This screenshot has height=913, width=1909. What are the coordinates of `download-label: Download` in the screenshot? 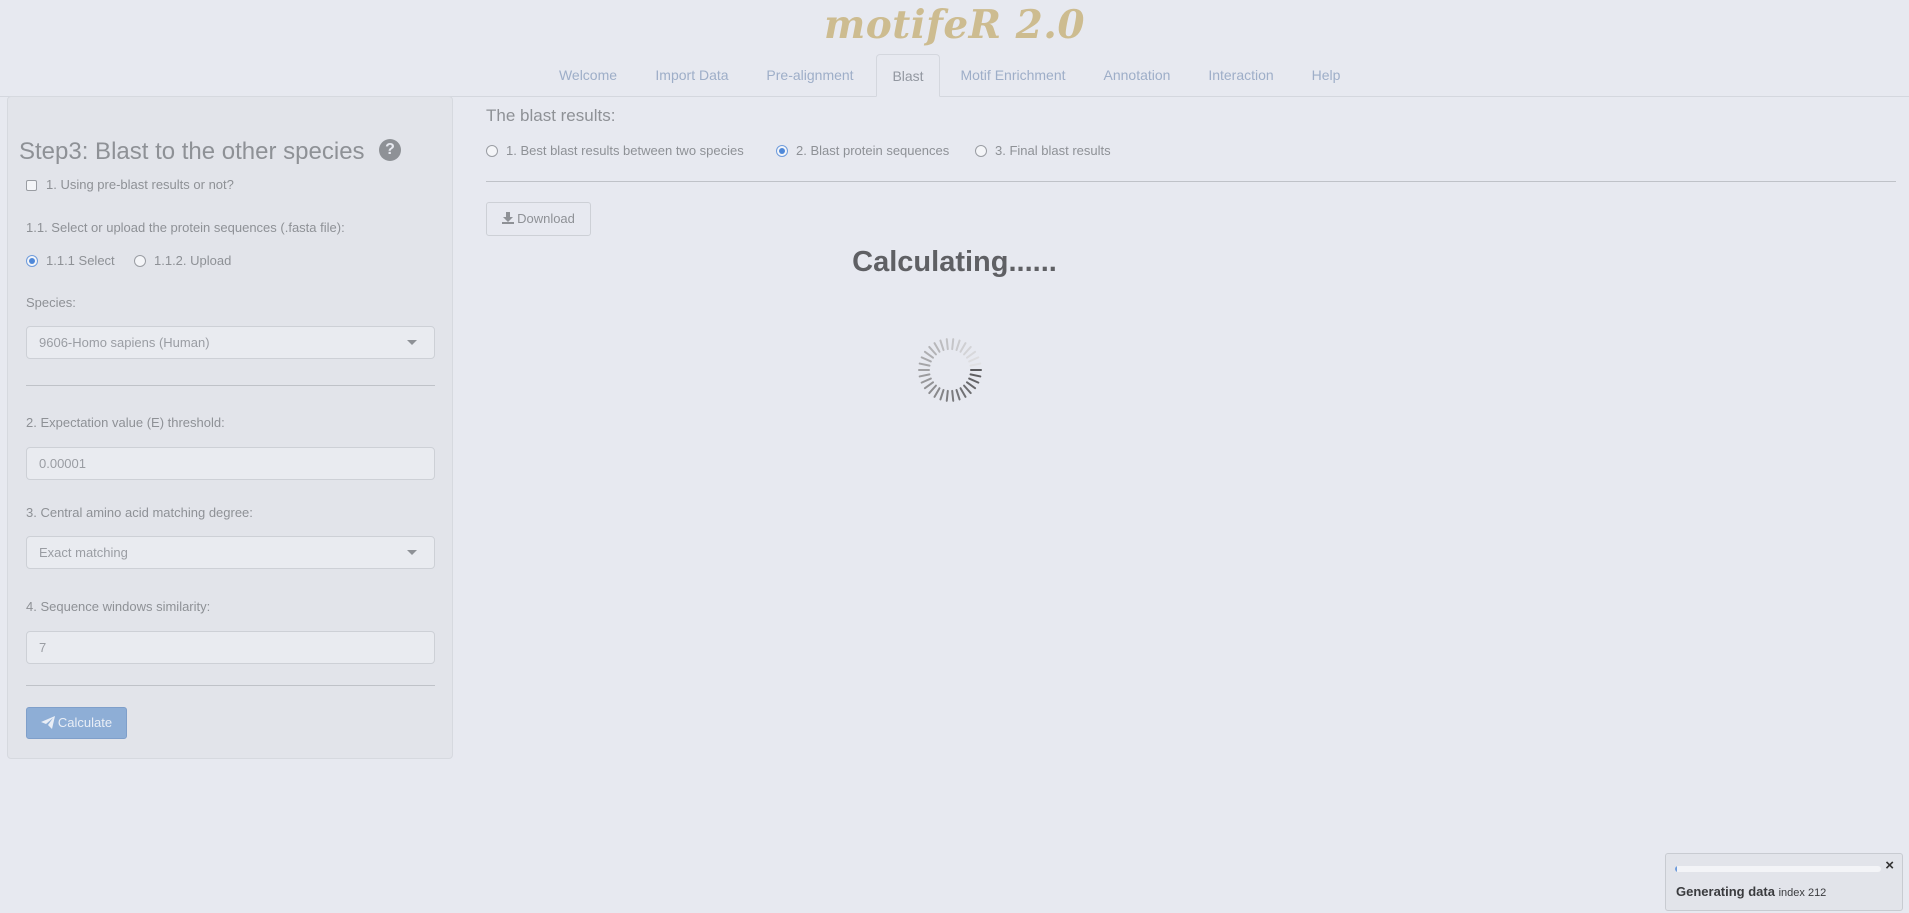 It's located at (546, 218).